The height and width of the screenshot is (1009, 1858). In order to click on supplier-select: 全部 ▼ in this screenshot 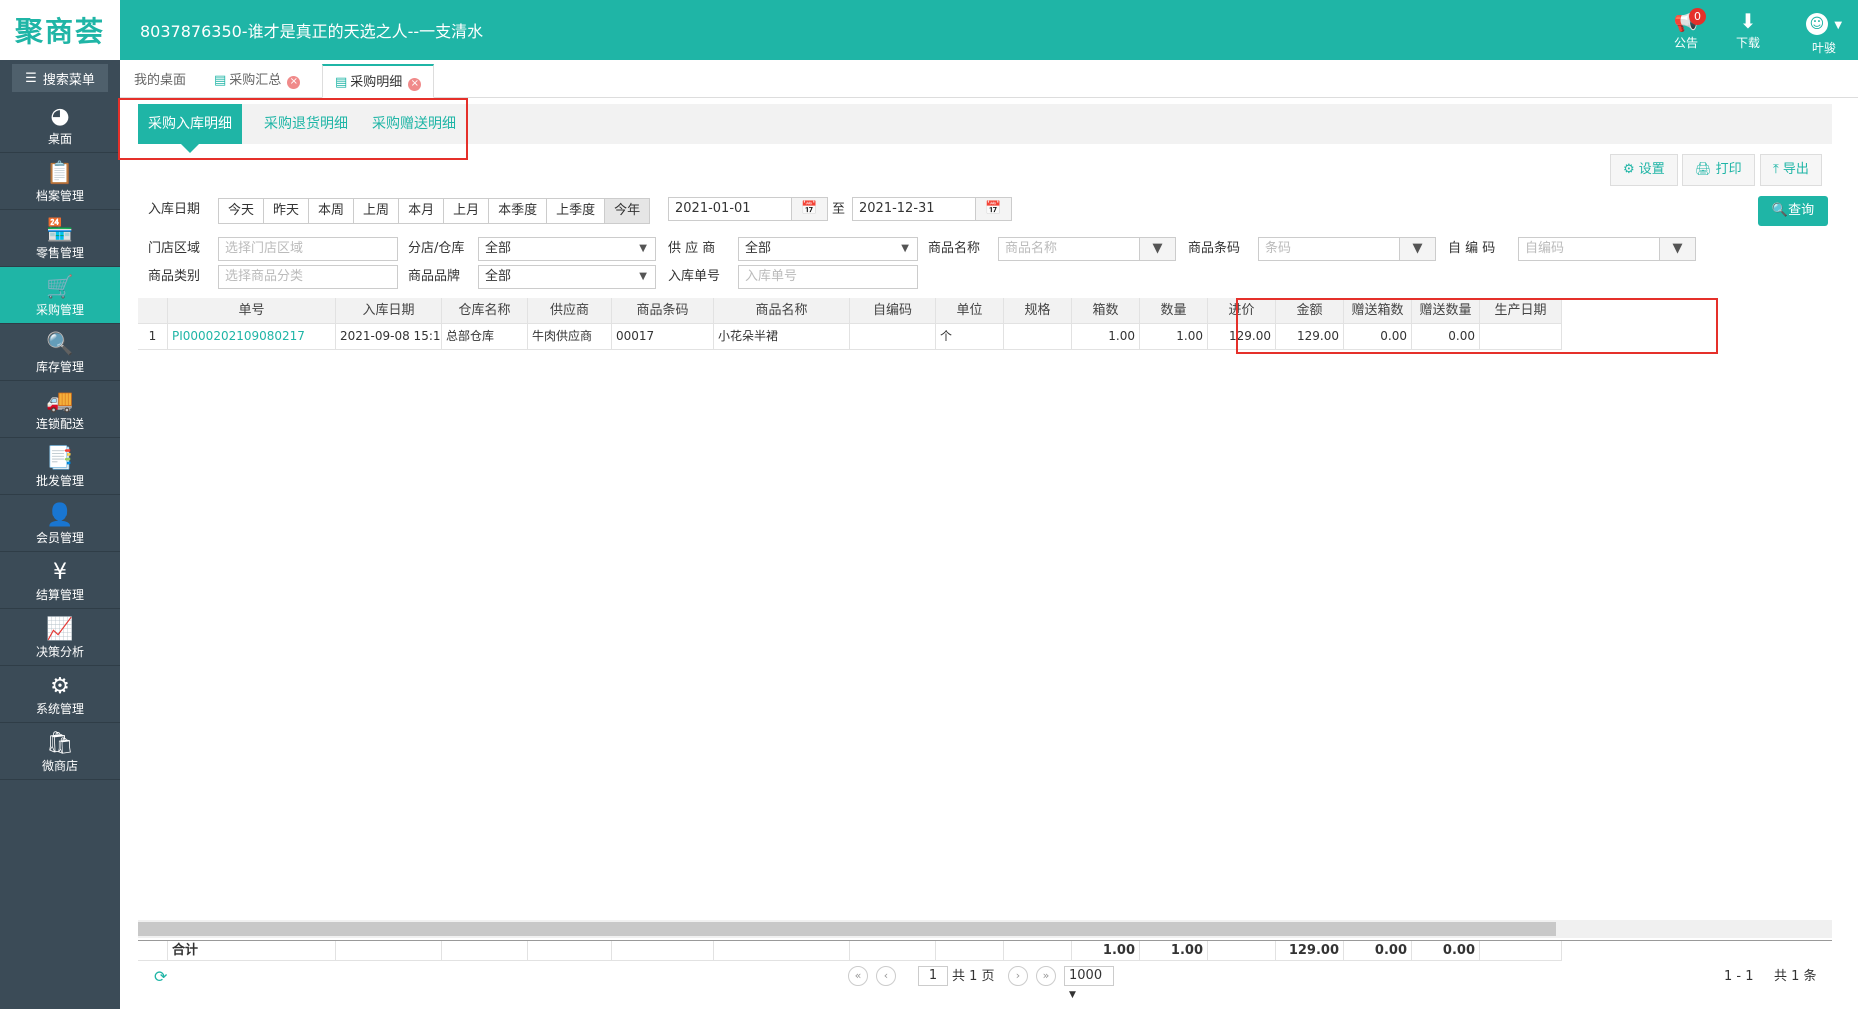, I will do `click(828, 249)`.